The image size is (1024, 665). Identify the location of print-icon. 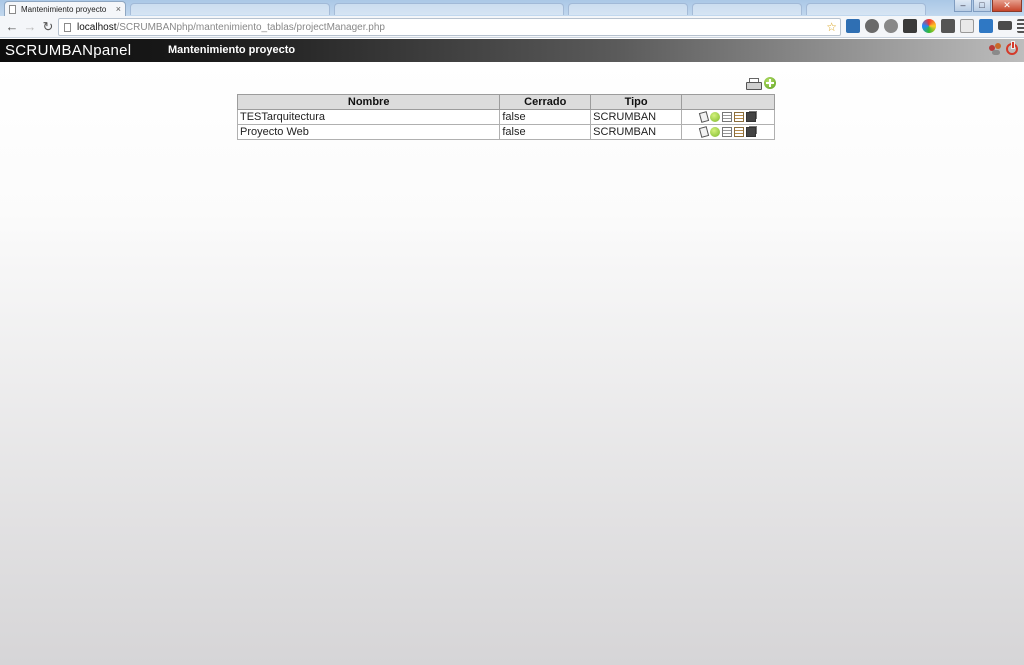
(754, 83).